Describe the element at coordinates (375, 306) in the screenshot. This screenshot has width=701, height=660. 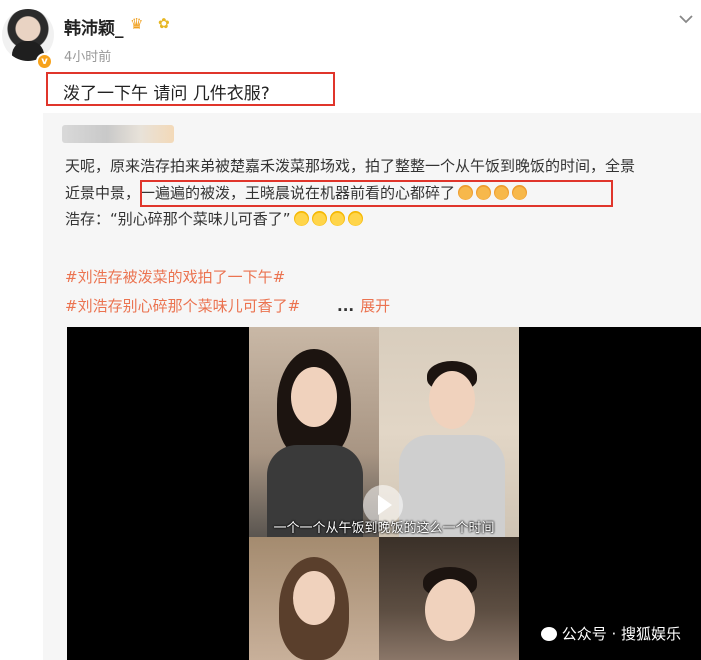
I see `expand-label: 展开` at that location.